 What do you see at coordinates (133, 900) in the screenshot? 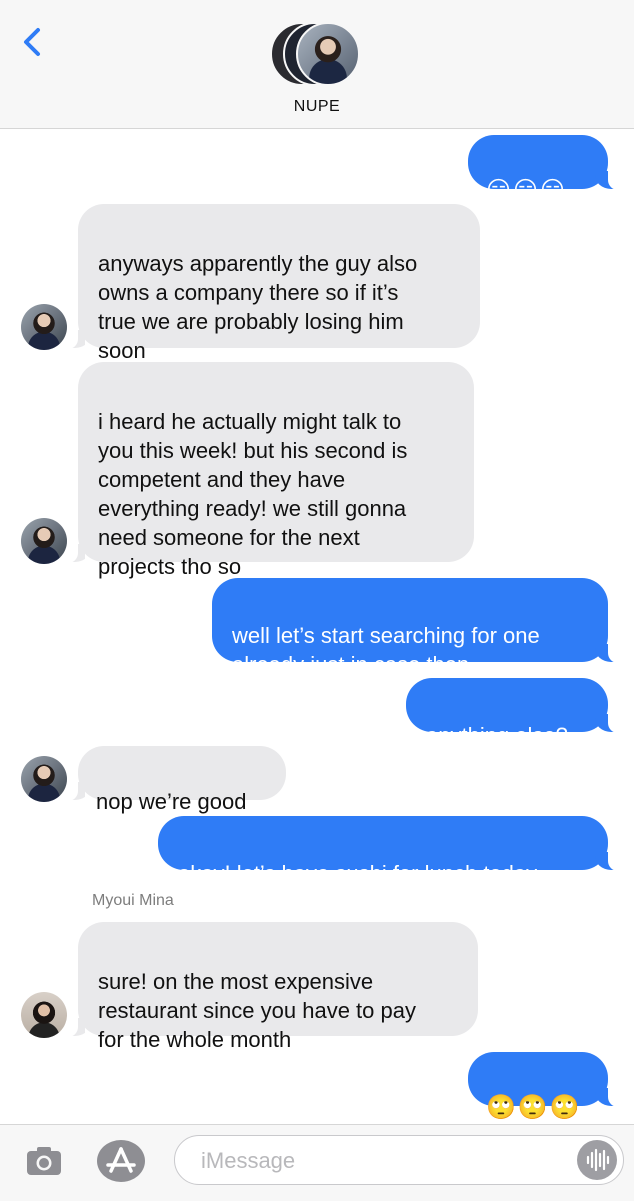
I see `sender-name: Myoui Mina` at bounding box center [133, 900].